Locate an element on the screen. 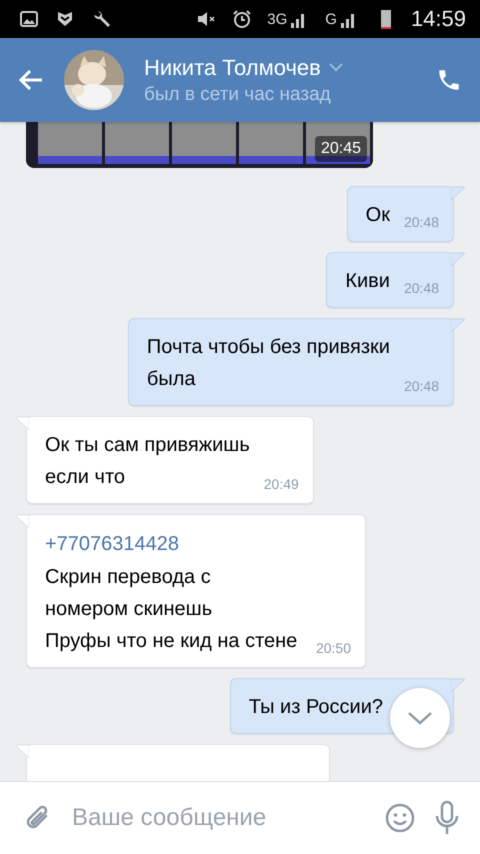  photo-time: 20:45 is located at coordinates (340, 149).